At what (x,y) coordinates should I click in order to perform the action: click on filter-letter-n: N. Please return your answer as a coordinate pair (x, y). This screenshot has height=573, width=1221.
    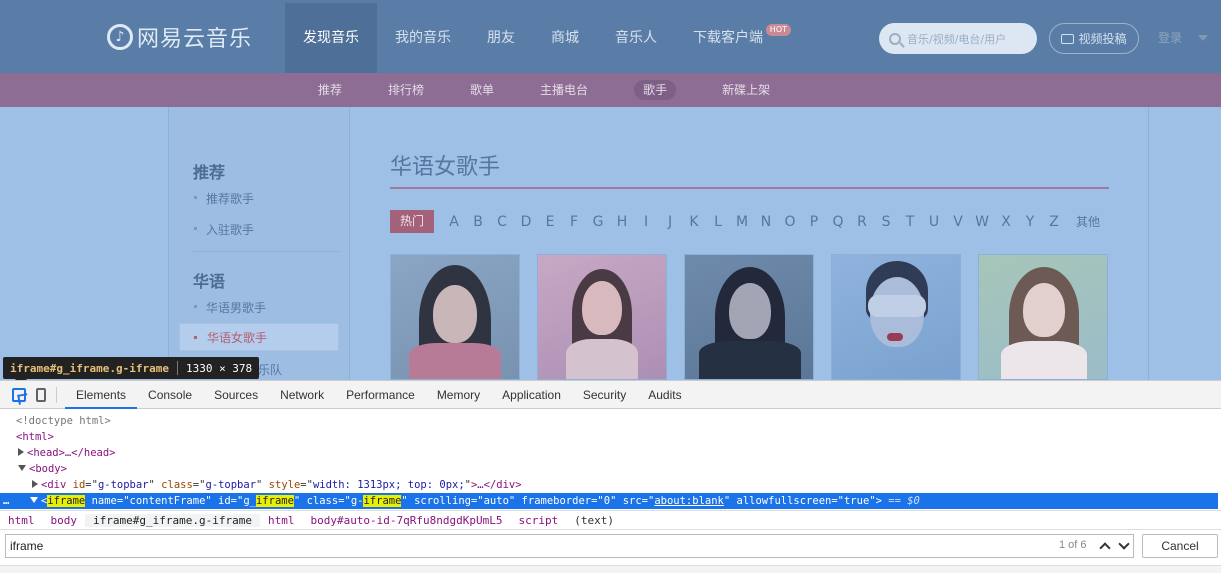
    Looking at the image, I should click on (766, 222).